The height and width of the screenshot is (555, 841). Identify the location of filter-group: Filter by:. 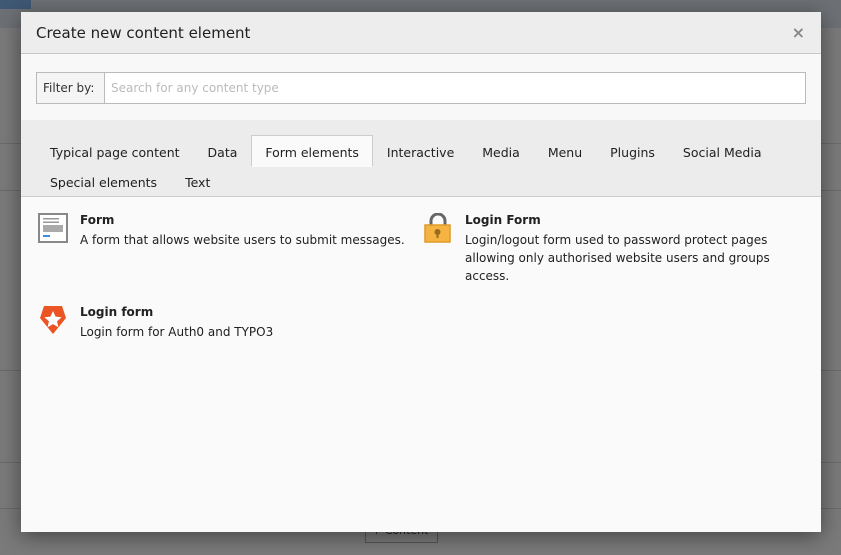
(421, 88).